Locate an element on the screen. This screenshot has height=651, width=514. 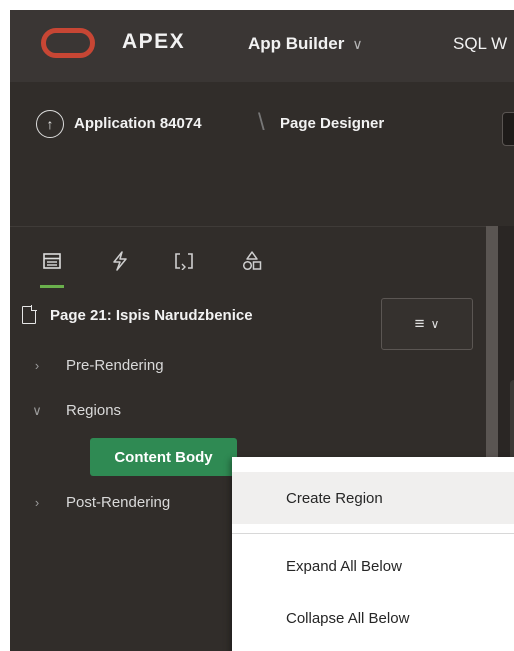
tab-dynamic-actions is located at coordinates (120, 261).